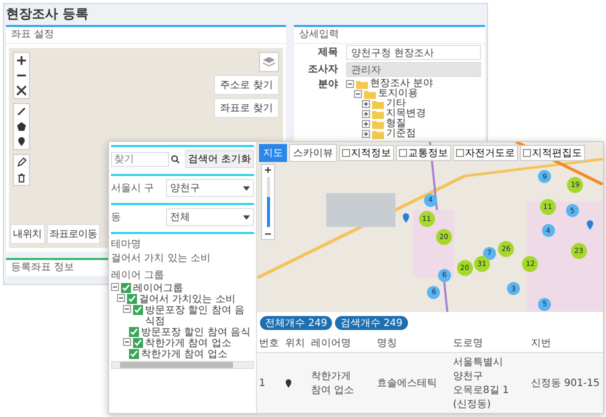 This screenshot has height=417, width=606. What do you see at coordinates (132, 188) in the screenshot?
I see `filter-label: 서울시 구` at bounding box center [132, 188].